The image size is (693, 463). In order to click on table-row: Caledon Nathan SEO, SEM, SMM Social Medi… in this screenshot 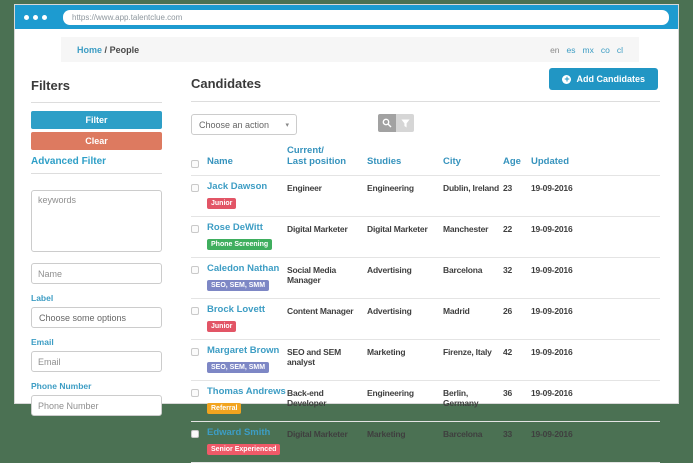, I will do `click(425, 278)`.